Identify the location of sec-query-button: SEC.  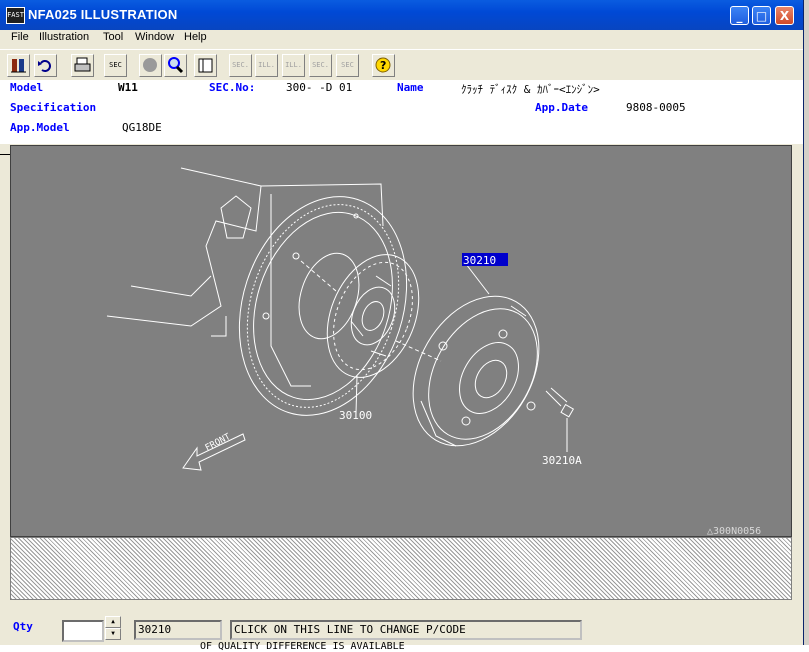
(347, 65).